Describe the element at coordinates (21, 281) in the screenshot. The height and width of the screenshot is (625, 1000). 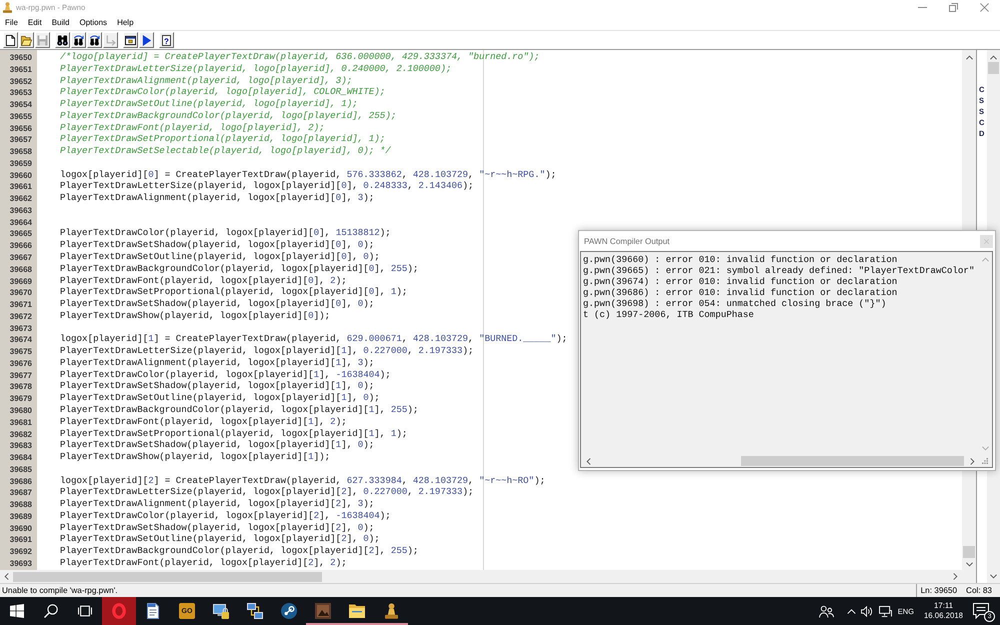
I see `line-number: 39669` at that location.